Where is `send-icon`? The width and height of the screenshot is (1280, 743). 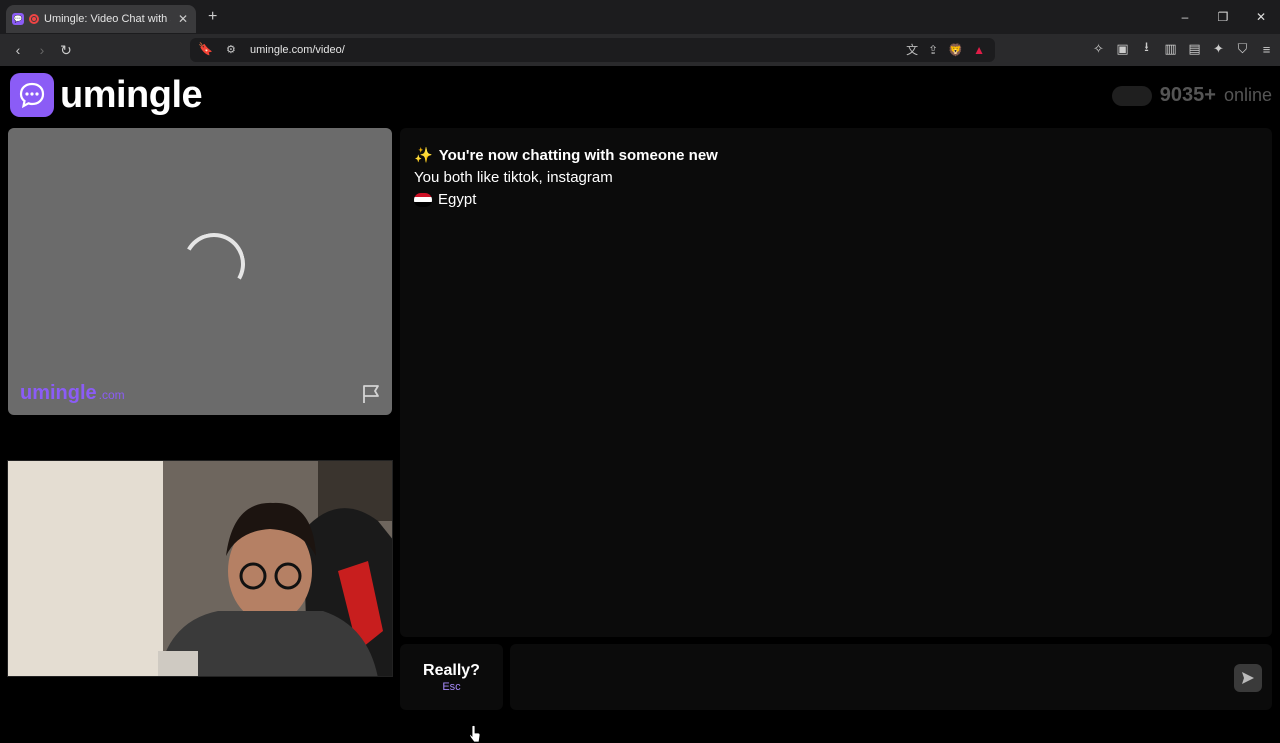
send-icon is located at coordinates (1248, 678).